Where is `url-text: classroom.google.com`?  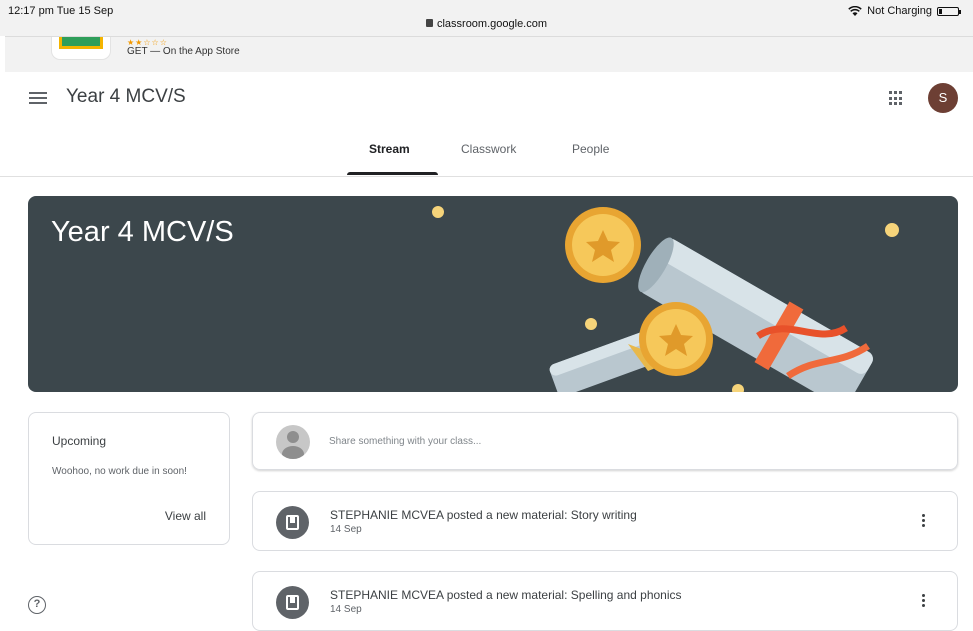 url-text: classroom.google.com is located at coordinates (492, 24).